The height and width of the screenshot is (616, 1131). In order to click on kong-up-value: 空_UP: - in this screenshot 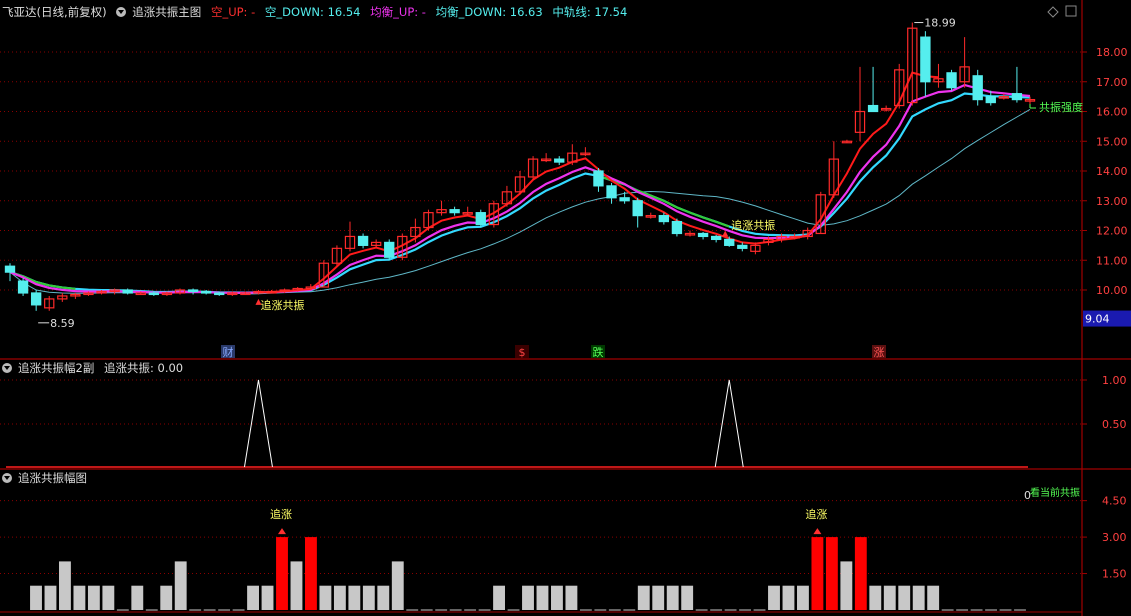, I will do `click(233, 12)`.